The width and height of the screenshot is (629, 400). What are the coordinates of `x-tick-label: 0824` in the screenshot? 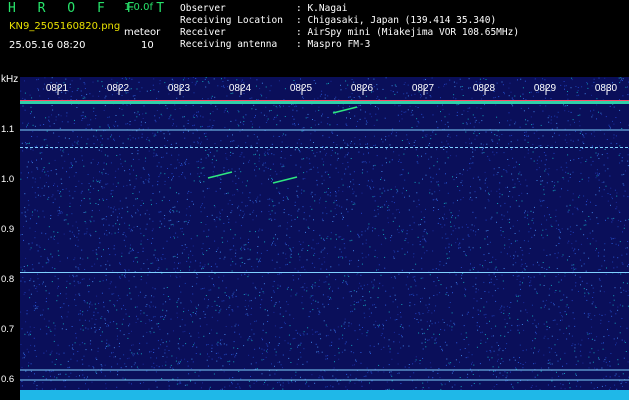 It's located at (240, 88).